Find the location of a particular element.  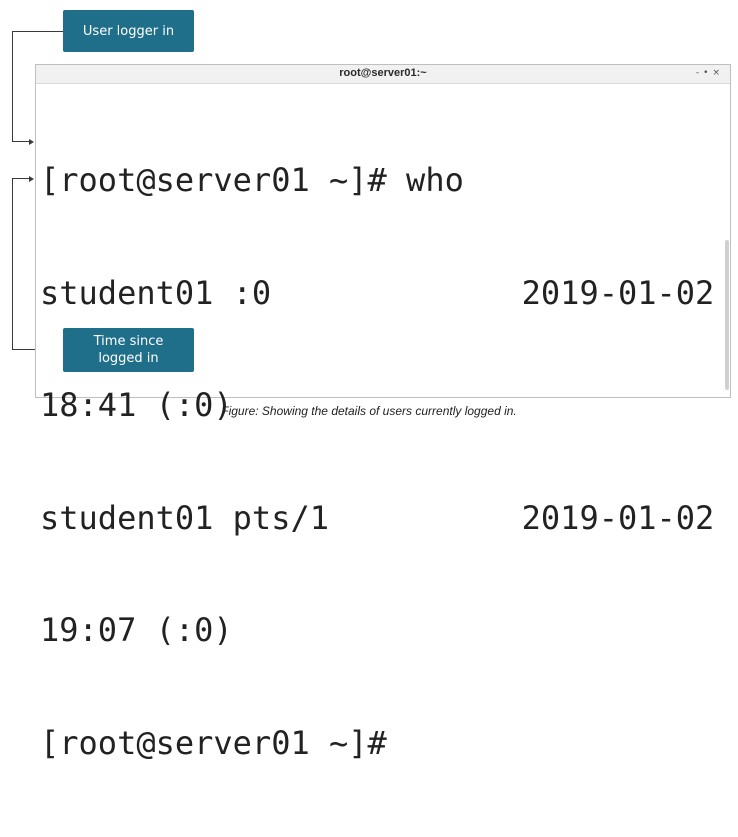

callout-time-since-line2: logged in is located at coordinates (128, 358).